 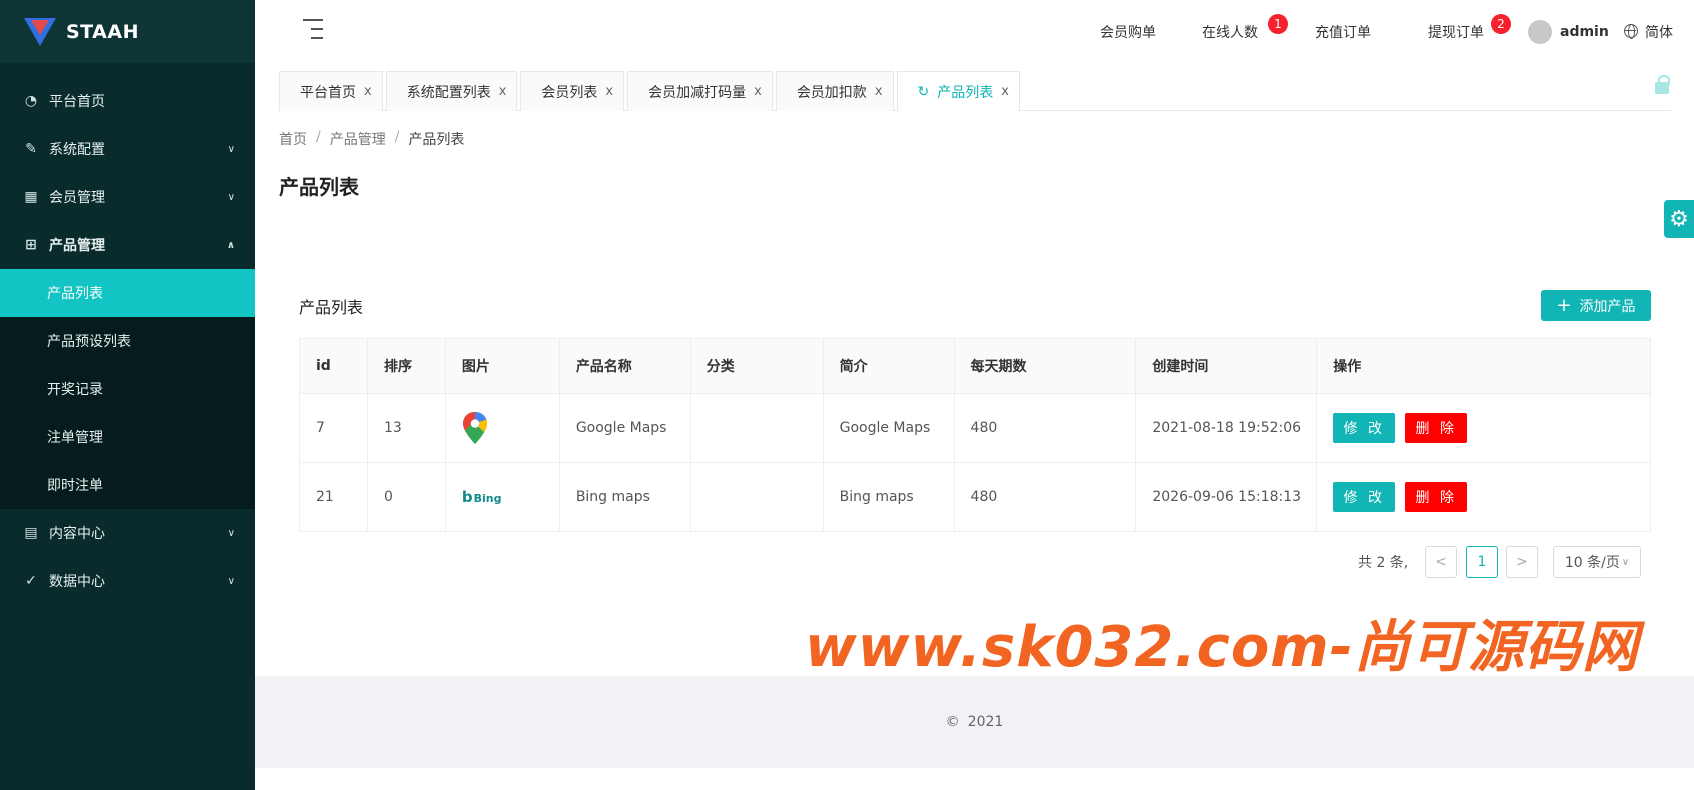 What do you see at coordinates (1662, 84) in the screenshot?
I see `lock-icon` at bounding box center [1662, 84].